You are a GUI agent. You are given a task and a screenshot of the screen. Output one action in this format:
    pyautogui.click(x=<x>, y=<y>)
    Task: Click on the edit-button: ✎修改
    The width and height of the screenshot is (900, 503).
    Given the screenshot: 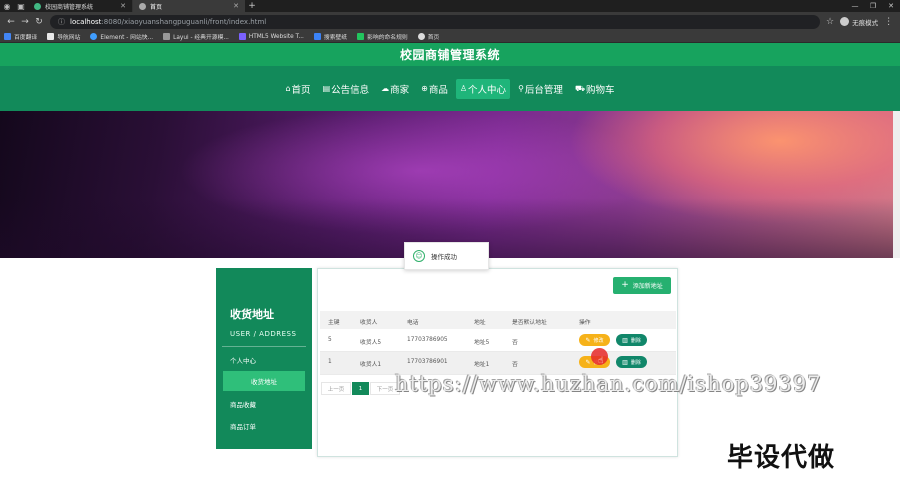 What is the action you would take?
    pyautogui.click(x=594, y=340)
    